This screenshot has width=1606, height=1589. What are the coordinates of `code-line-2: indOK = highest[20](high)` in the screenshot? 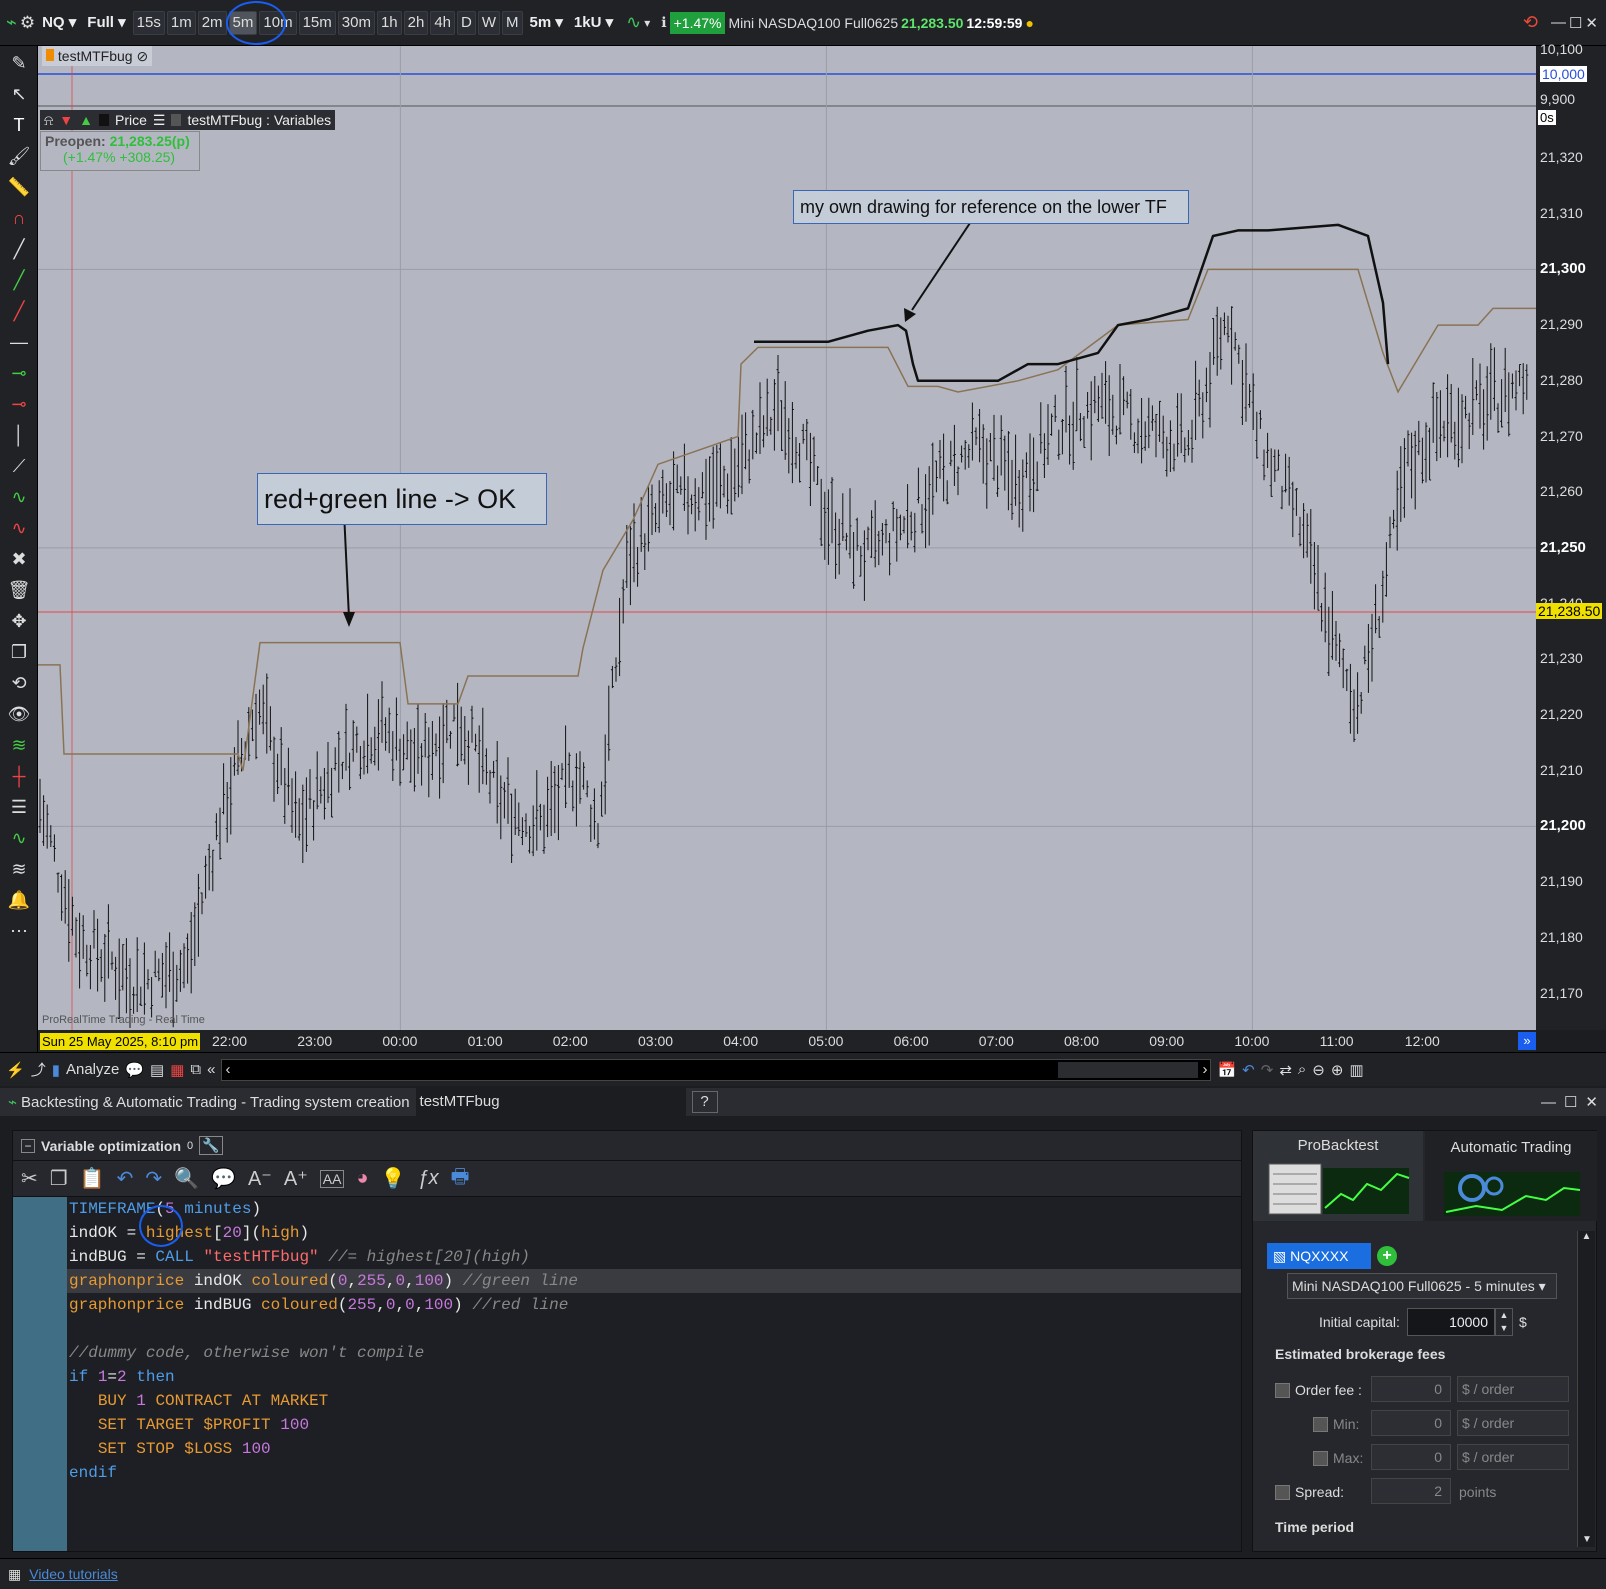 It's located at (654, 1233).